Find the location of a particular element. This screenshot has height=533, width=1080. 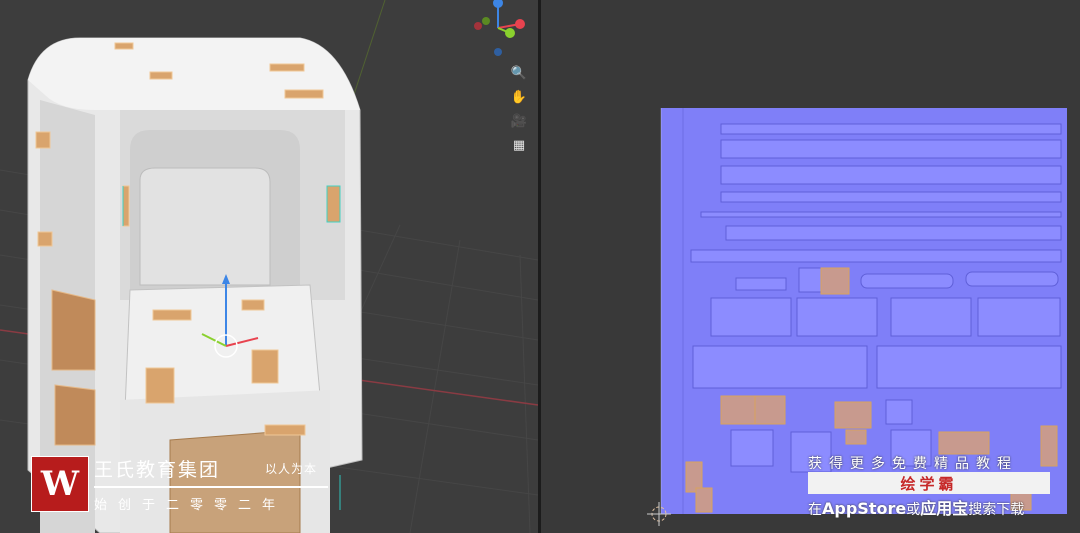

viewport-navigation-tools: 🔍 ✋ 🎥 ▦ is located at coordinates (521, 109).